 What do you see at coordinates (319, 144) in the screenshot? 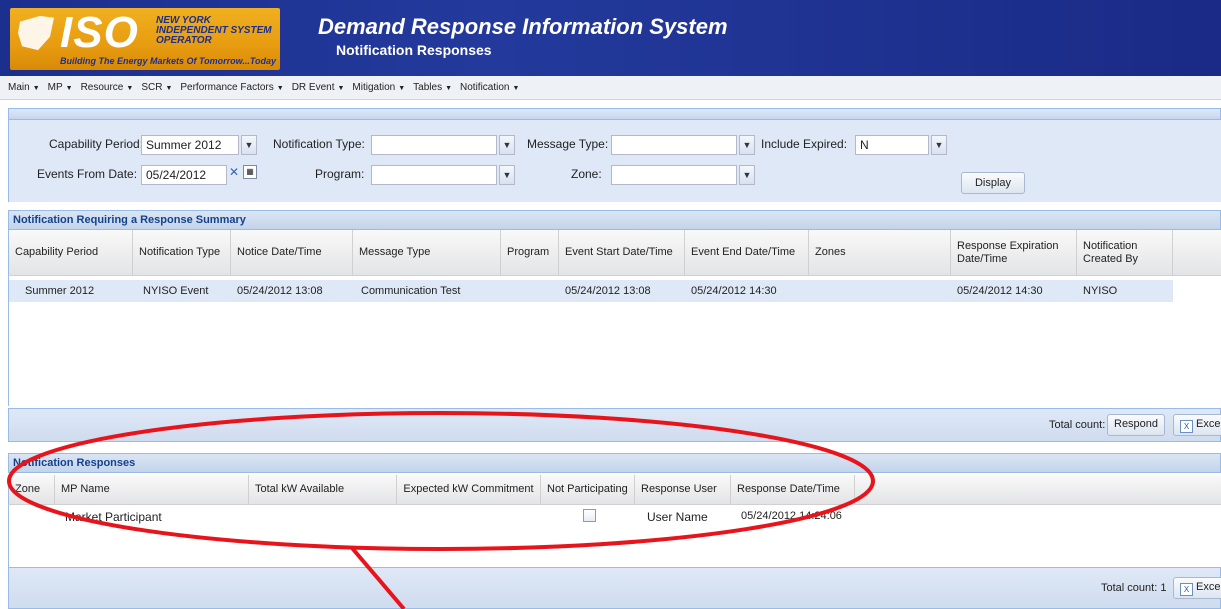
I see `notification-type-label: Notification Type:` at bounding box center [319, 144].